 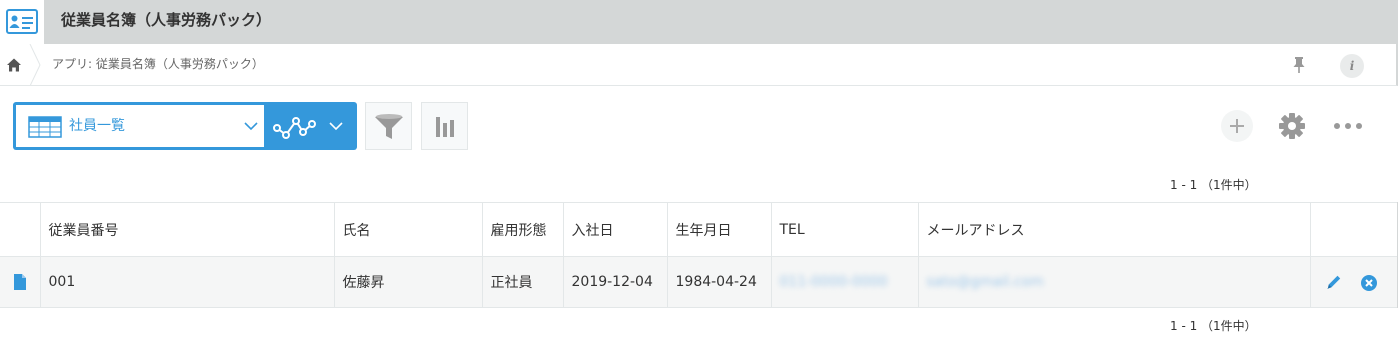 What do you see at coordinates (985, 282) in the screenshot?
I see `email-link: sato@gmail.com` at bounding box center [985, 282].